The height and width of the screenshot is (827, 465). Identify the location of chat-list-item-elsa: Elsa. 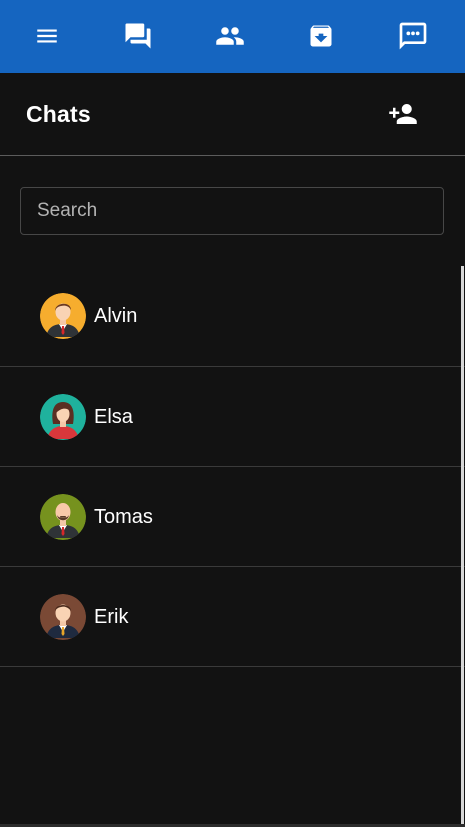
(232, 417).